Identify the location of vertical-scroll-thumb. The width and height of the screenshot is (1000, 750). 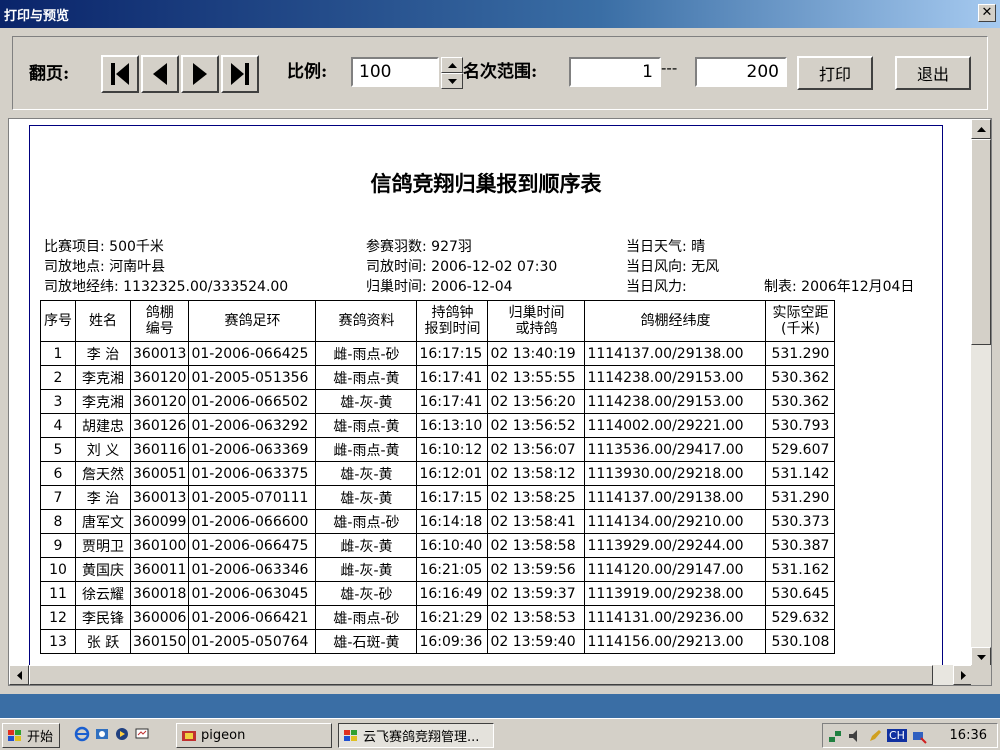
(981, 242).